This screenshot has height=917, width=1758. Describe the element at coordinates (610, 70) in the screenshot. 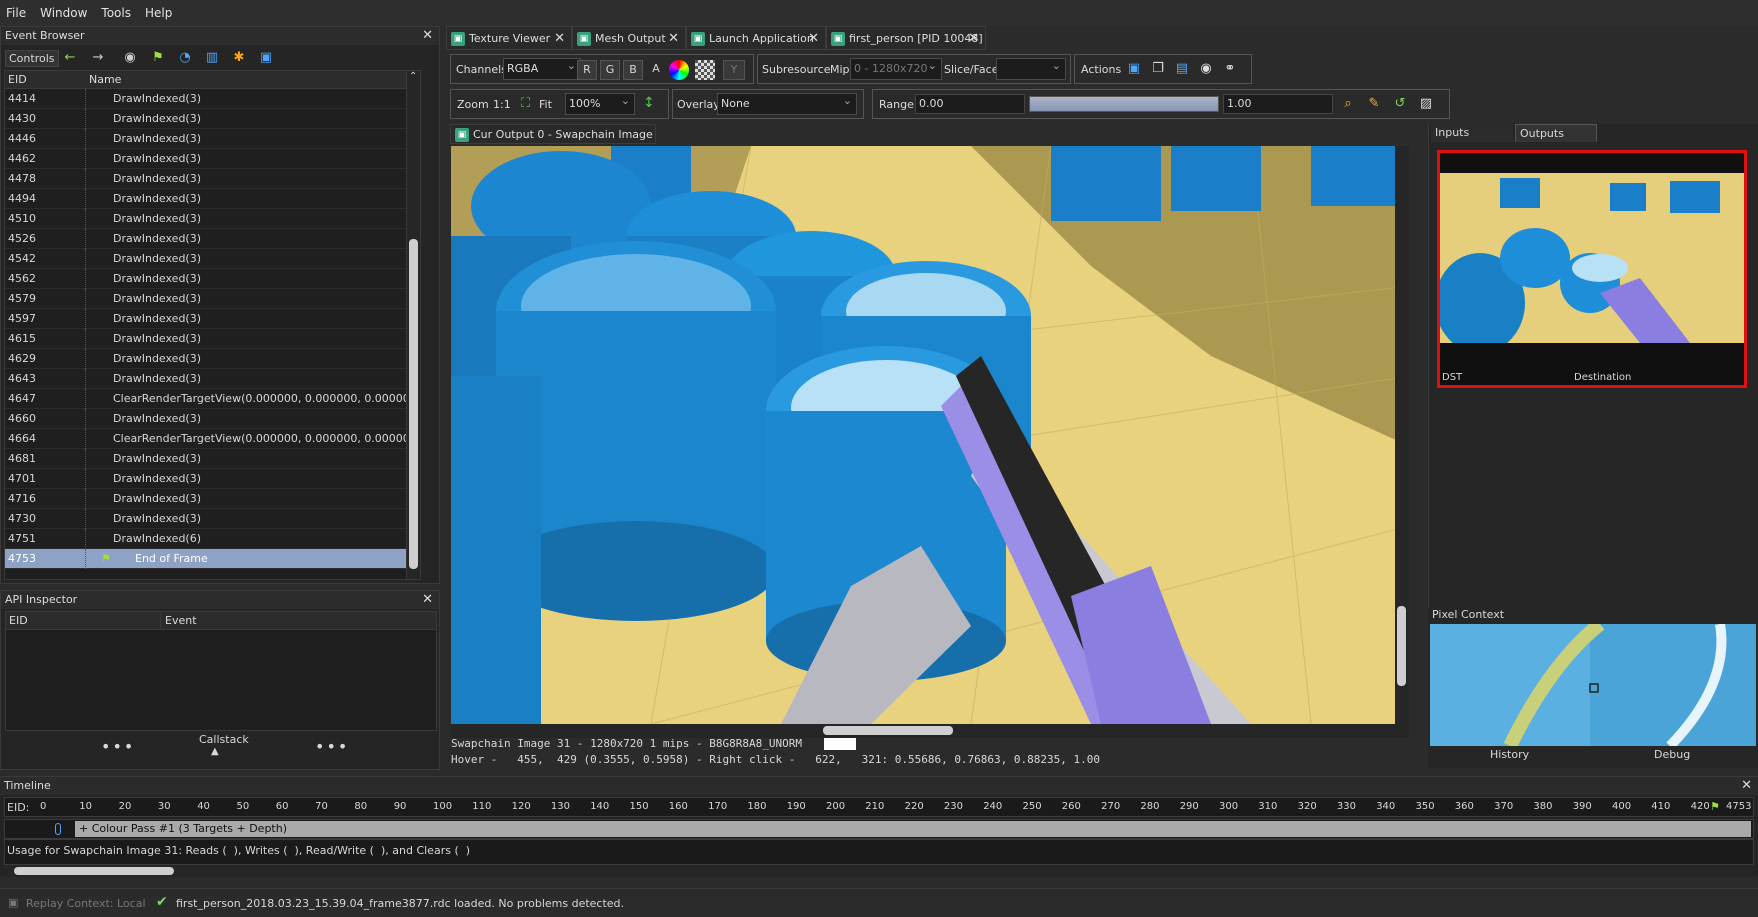

I see `channel-g-toggle: G` at that location.